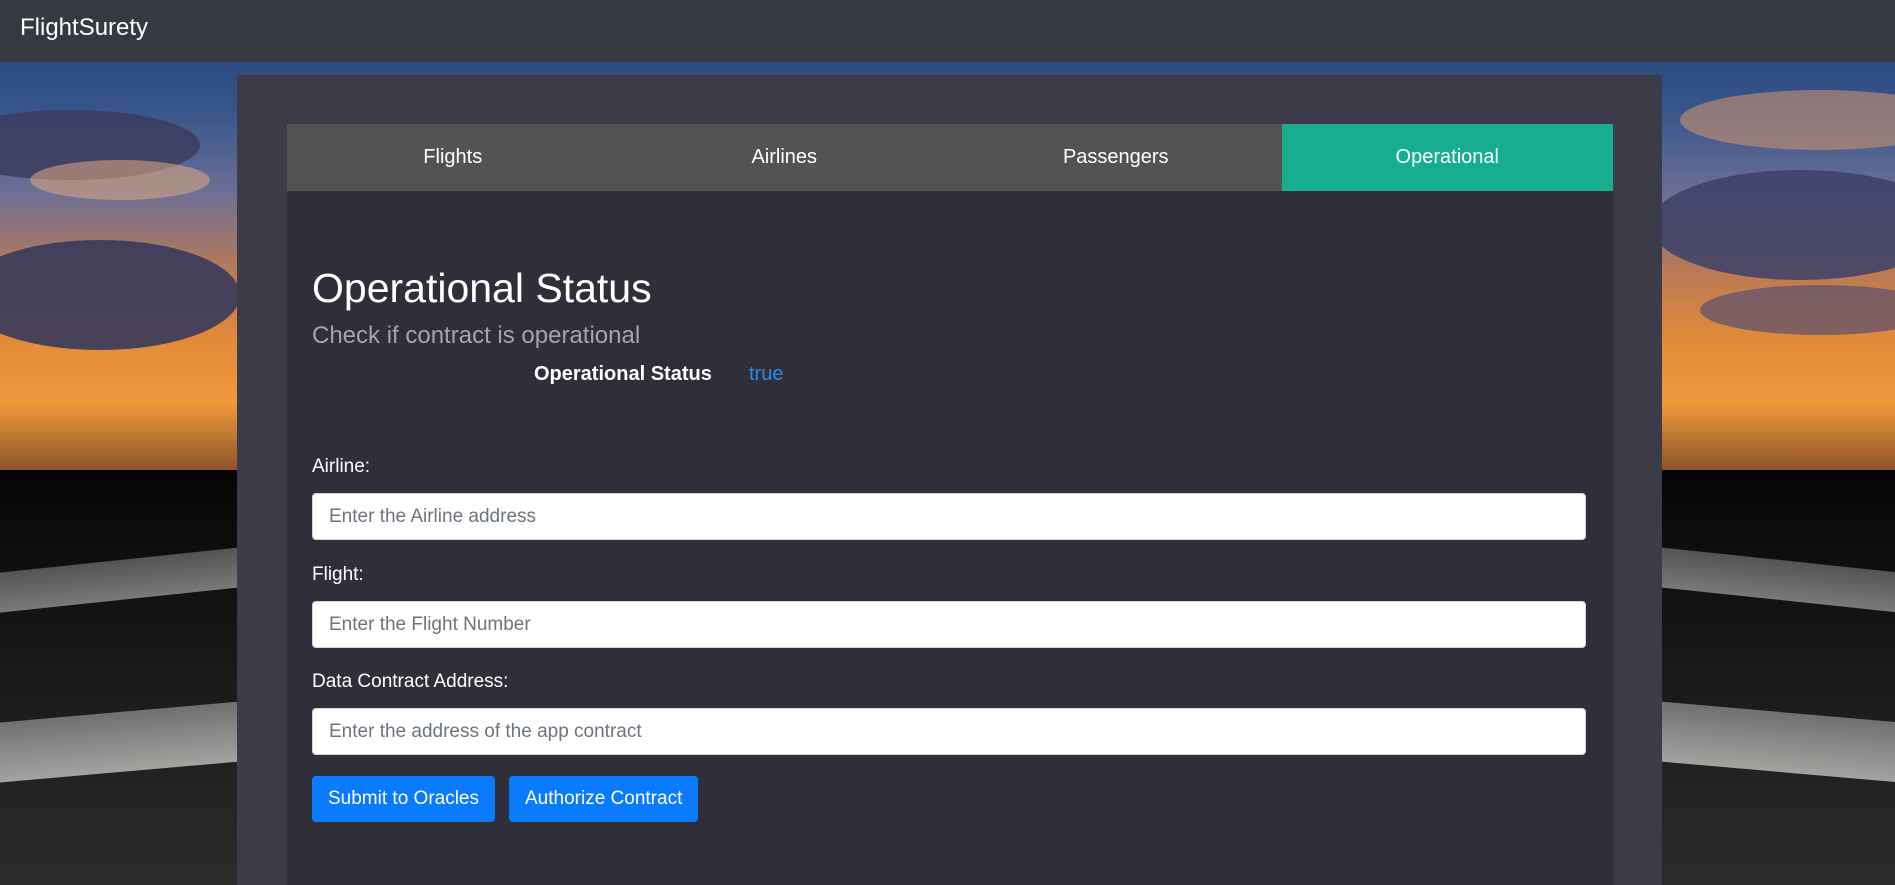  I want to click on top-navbar: FlightSurety, so click(947, 31).